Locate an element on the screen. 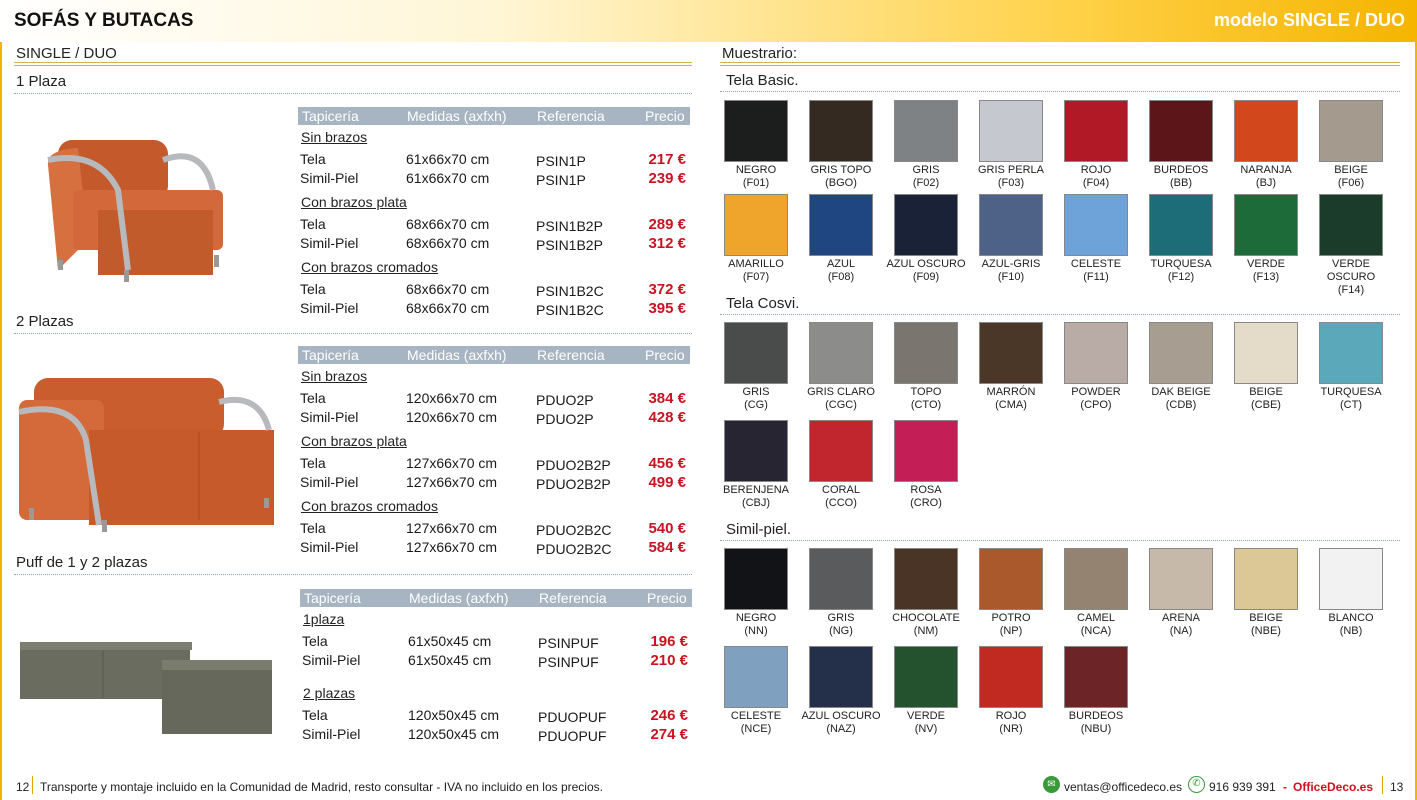 The height and width of the screenshot is (800, 1417). header-c1: Tapicería is located at coordinates (330, 355).